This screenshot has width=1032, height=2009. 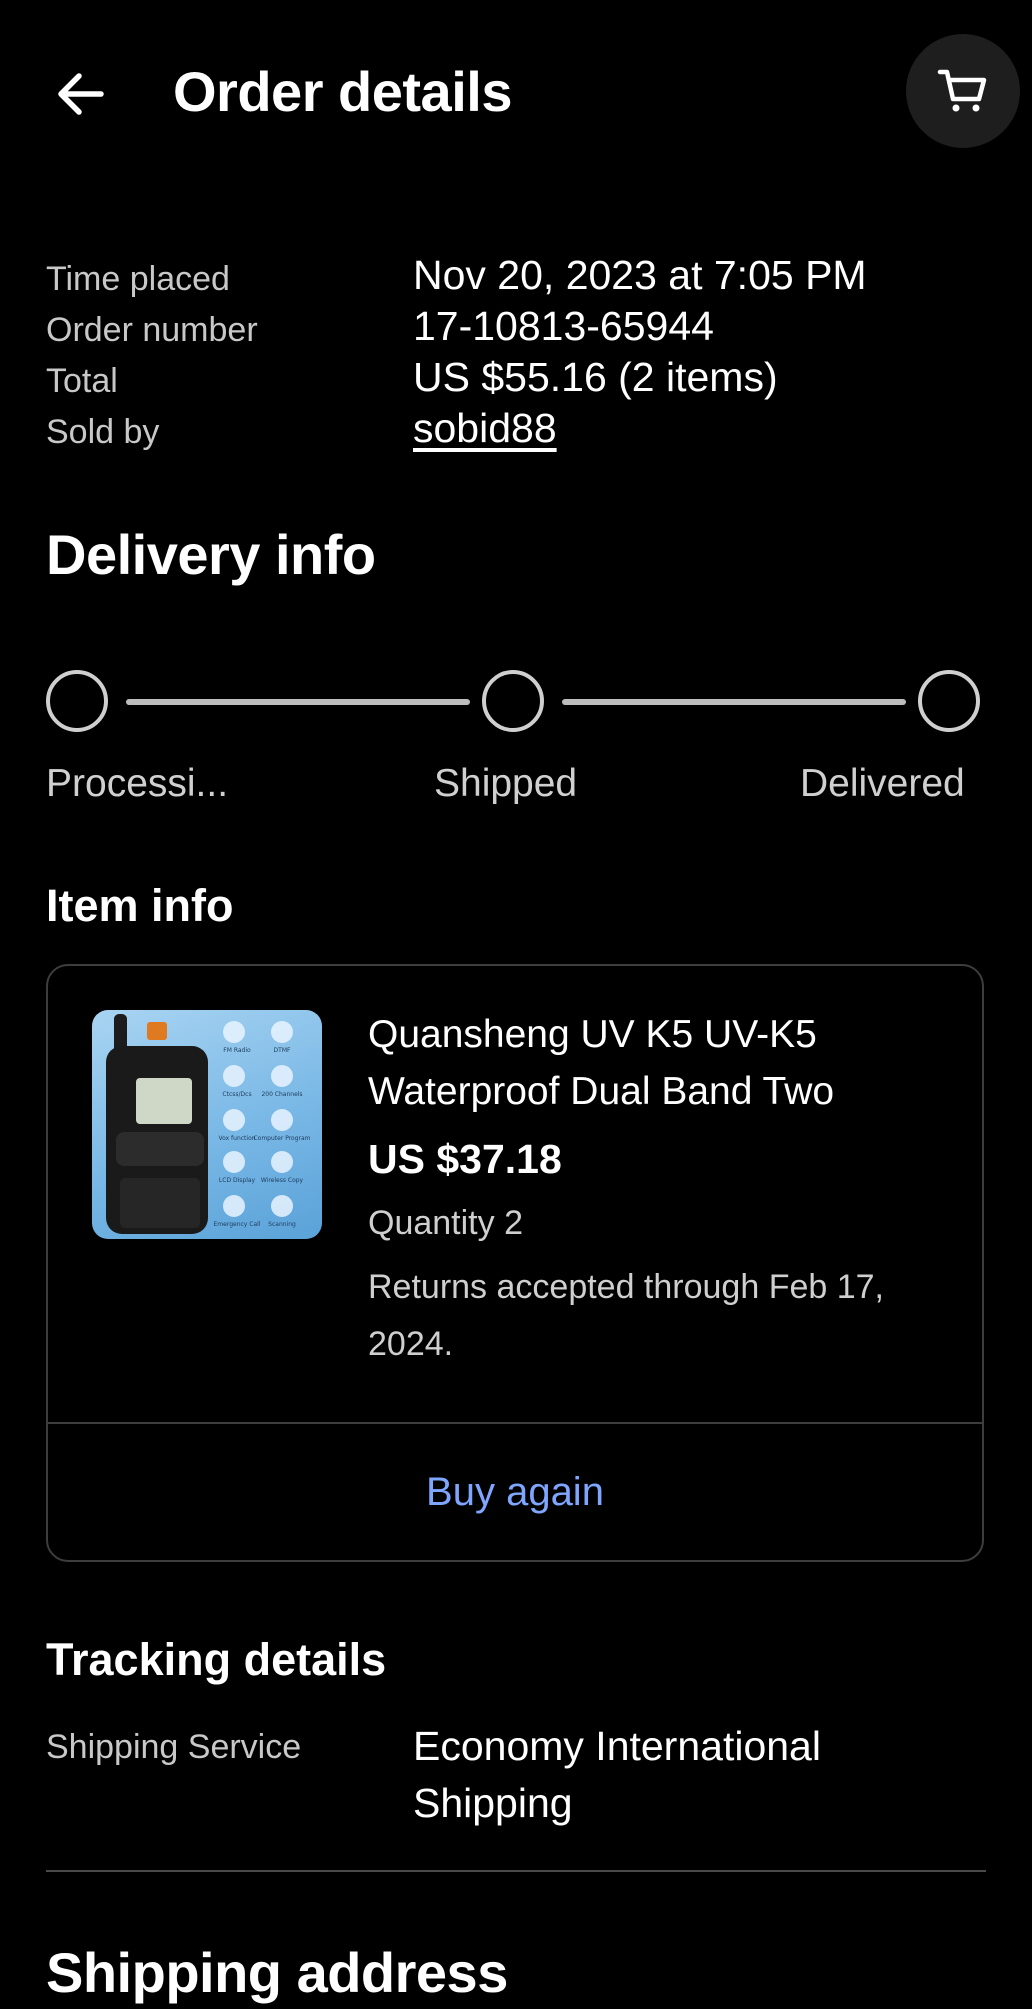 I want to click on image-label: Vox function, so click(x=236, y=1138).